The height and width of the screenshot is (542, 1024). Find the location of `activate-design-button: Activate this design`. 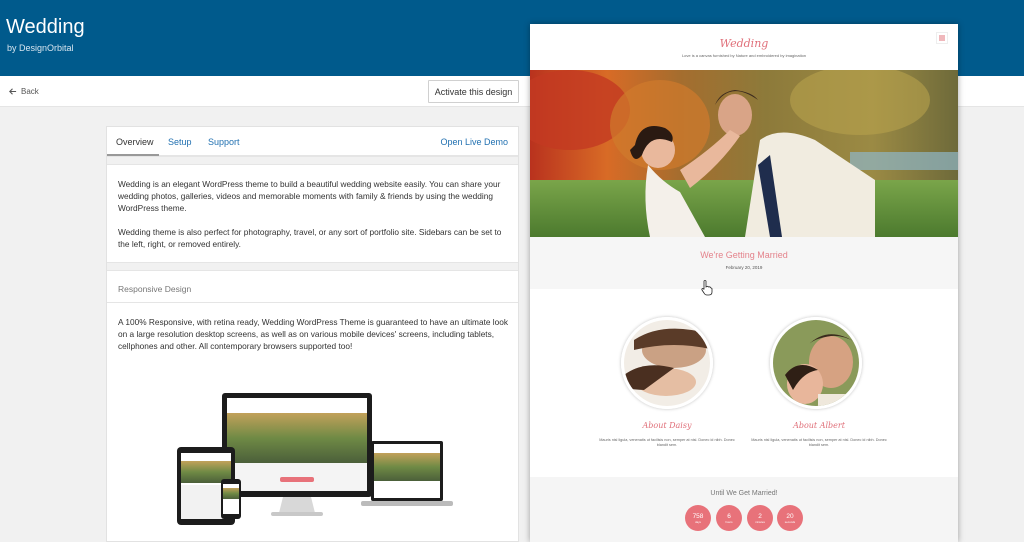

activate-design-button: Activate this design is located at coordinates (473, 91).